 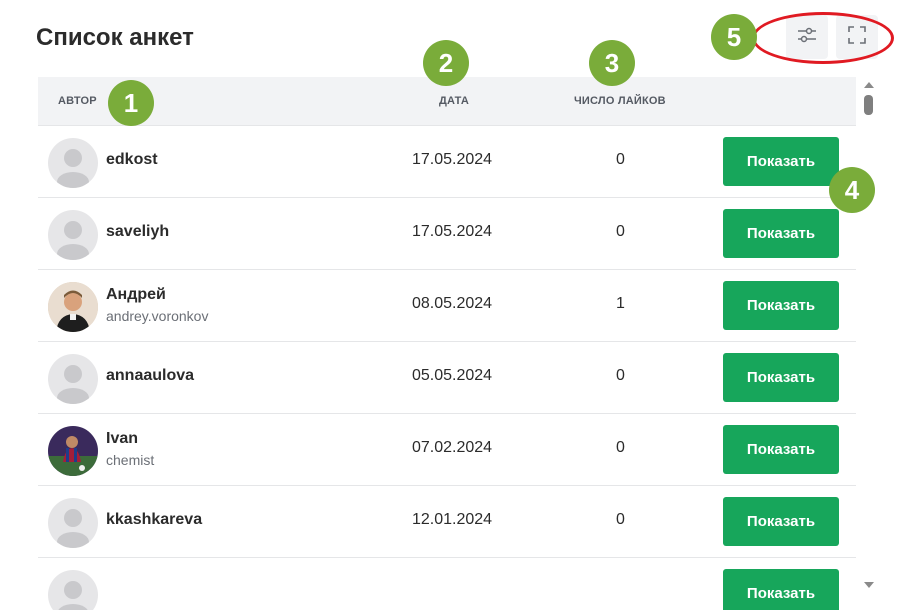 I want to click on author-login: andrey.voronkov, so click(x=157, y=316).